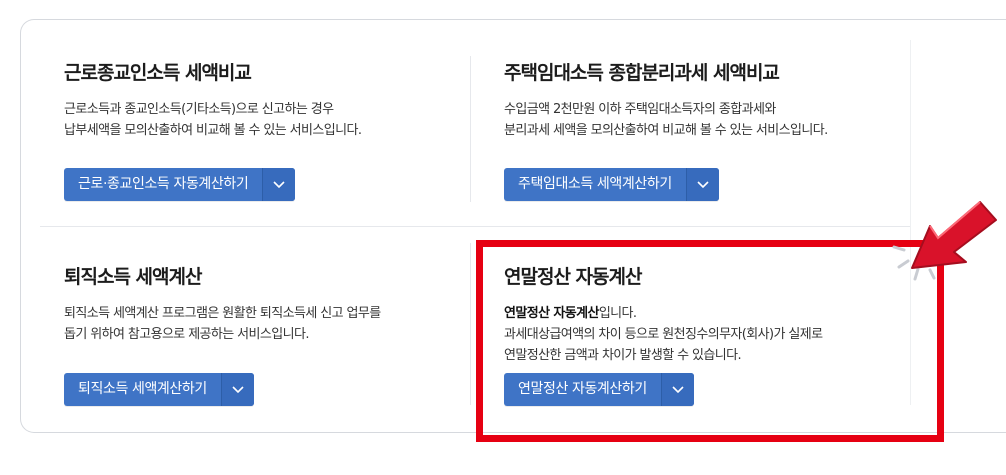 The width and height of the screenshot is (1006, 475). Describe the element at coordinates (470, 324) in the screenshot. I see `column-divider-bottom` at that location.